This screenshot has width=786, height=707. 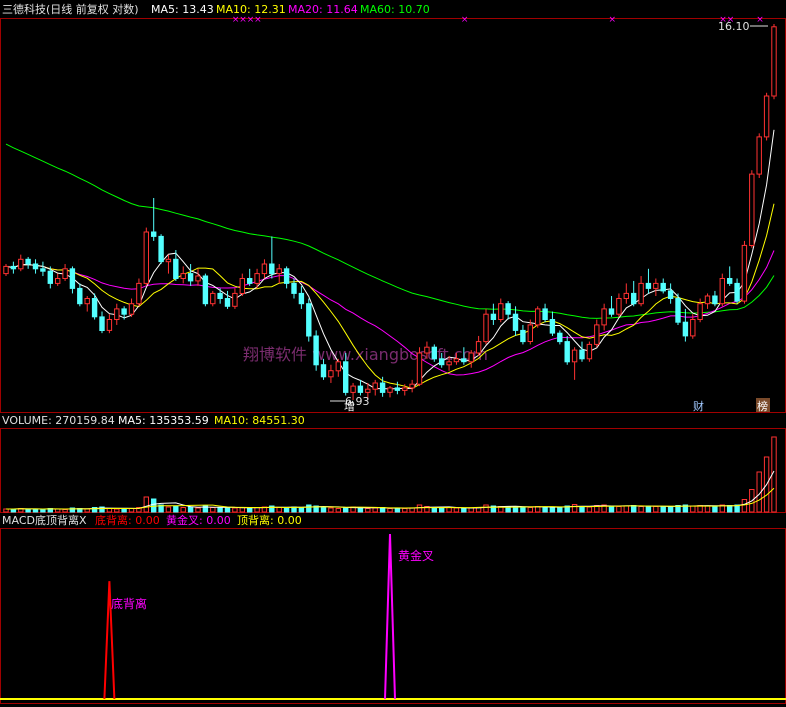 What do you see at coordinates (395, 9) in the screenshot?
I see `ma60-legend: MA60: 10.70` at bounding box center [395, 9].